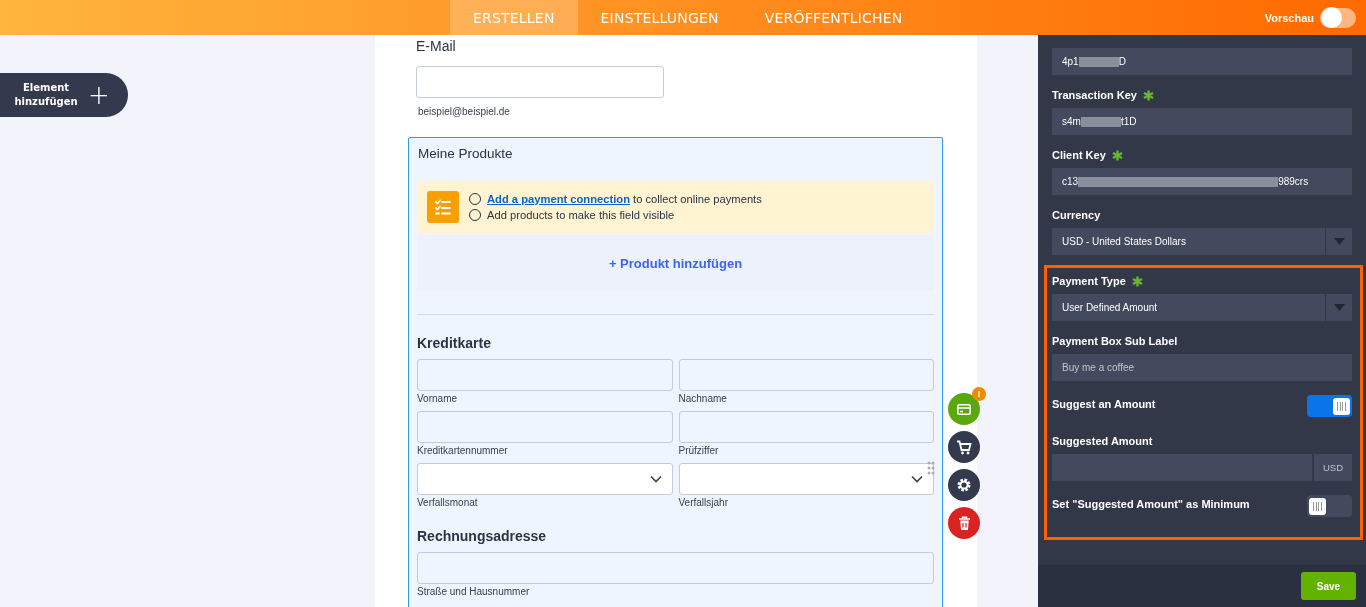 Image resolution: width=1366 pixels, height=607 pixels. Describe the element at coordinates (436, 46) in the screenshot. I see `field-label: E-Mail` at that location.